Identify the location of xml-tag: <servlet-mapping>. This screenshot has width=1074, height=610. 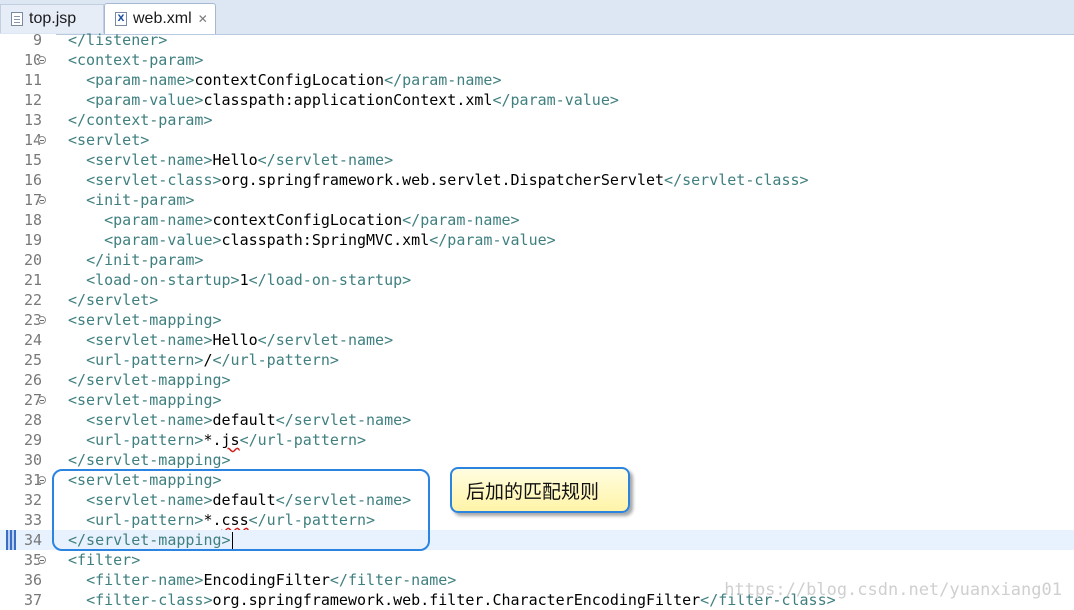
(145, 400).